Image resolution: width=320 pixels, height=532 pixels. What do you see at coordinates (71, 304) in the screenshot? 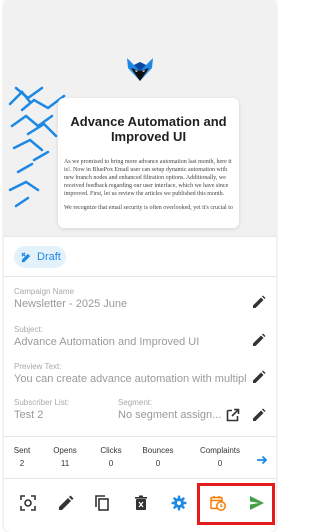
I see `field-value: Newsletter - 2025 June` at bounding box center [71, 304].